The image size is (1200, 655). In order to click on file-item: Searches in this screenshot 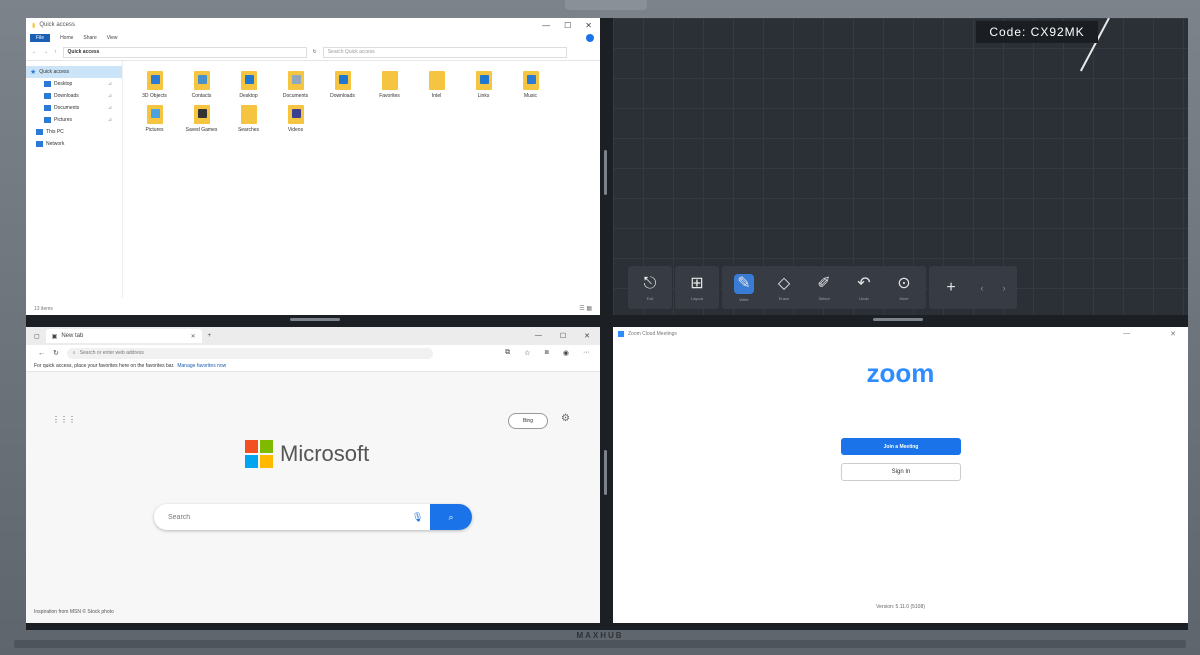, I will do `click(248, 119)`.